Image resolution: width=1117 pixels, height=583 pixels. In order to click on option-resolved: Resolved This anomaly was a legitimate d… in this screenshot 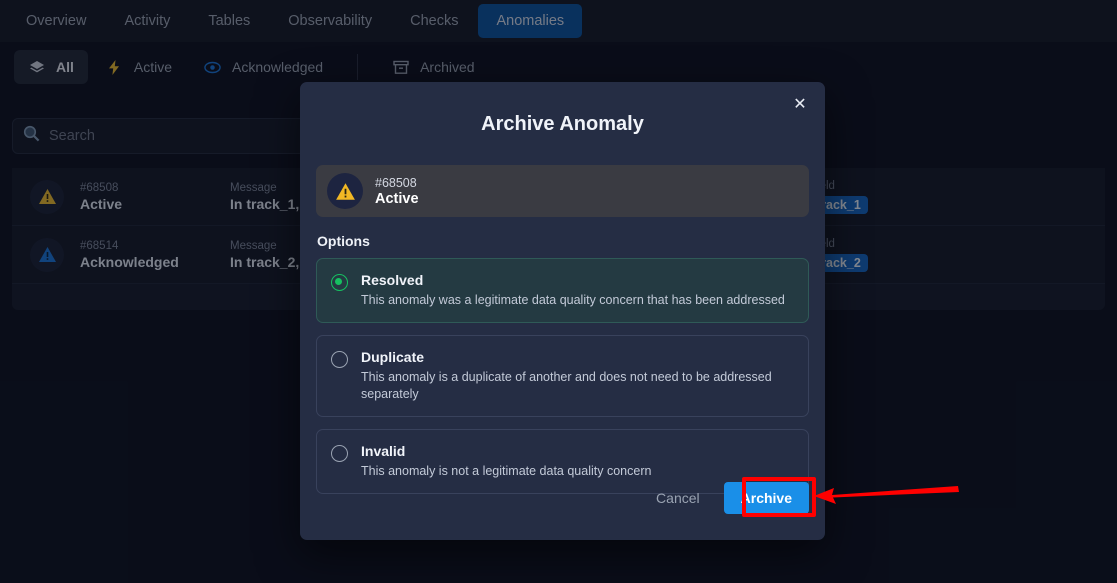, I will do `click(562, 290)`.